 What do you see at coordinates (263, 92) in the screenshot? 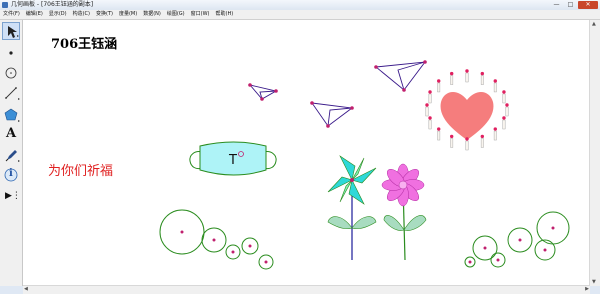
I see `paper-plane-small` at bounding box center [263, 92].